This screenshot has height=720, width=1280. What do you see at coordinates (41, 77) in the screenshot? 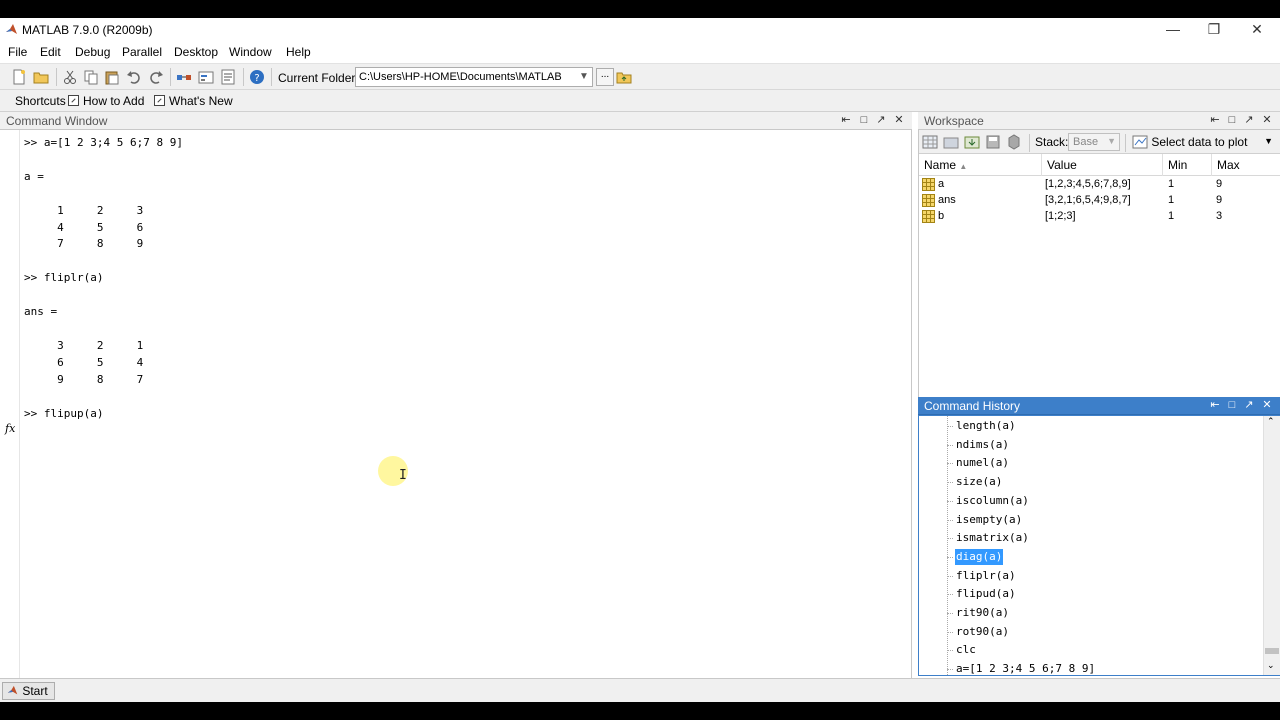
I see `open-folder-icon` at bounding box center [41, 77].